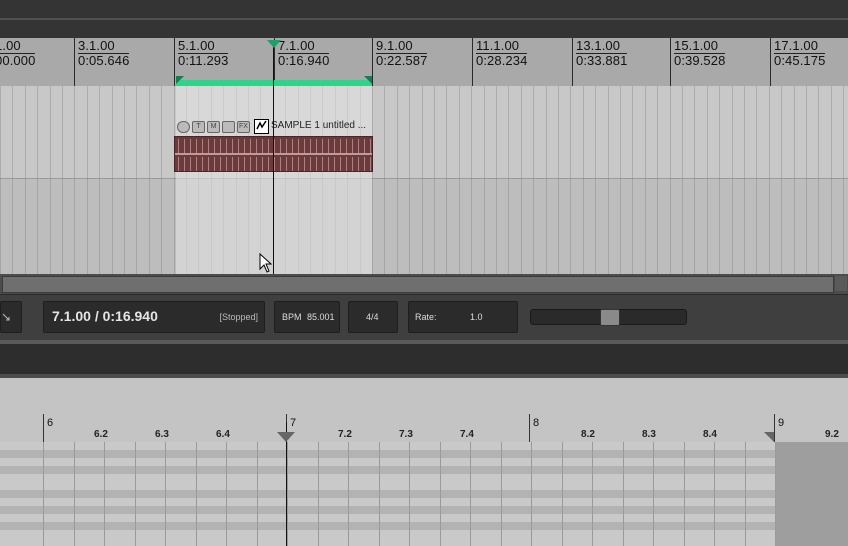 The width and height of the screenshot is (848, 546). What do you see at coordinates (238, 317) in the screenshot?
I see `play-state-text: [Stopped]` at bounding box center [238, 317].